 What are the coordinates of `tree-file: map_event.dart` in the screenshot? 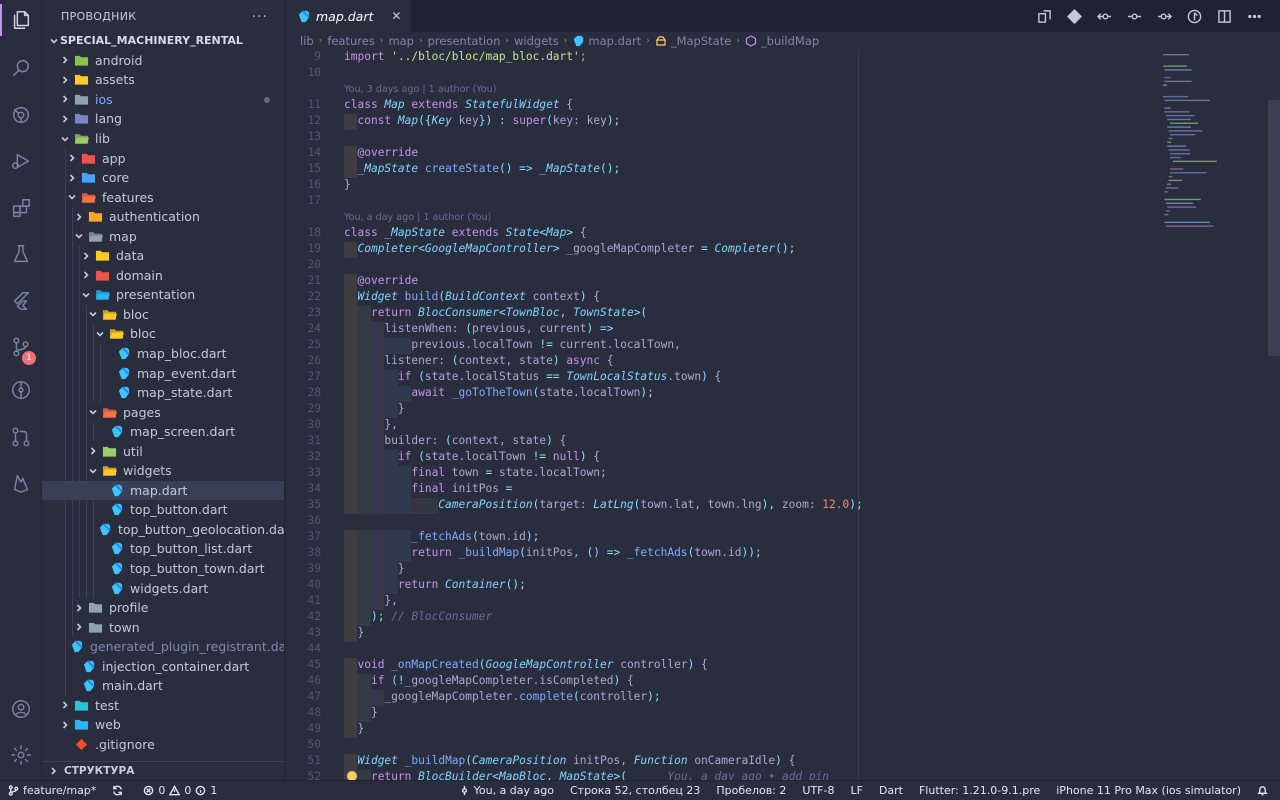 It's located at (163, 373).